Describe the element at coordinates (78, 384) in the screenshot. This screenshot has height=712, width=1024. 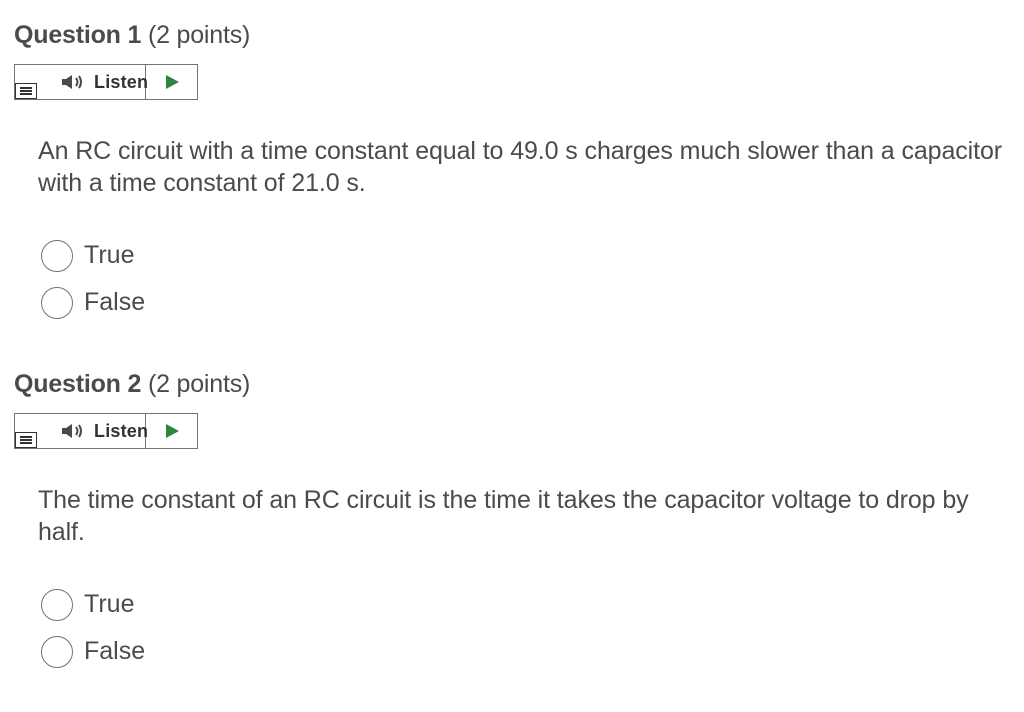
I see `question-title: Question 2` at that location.